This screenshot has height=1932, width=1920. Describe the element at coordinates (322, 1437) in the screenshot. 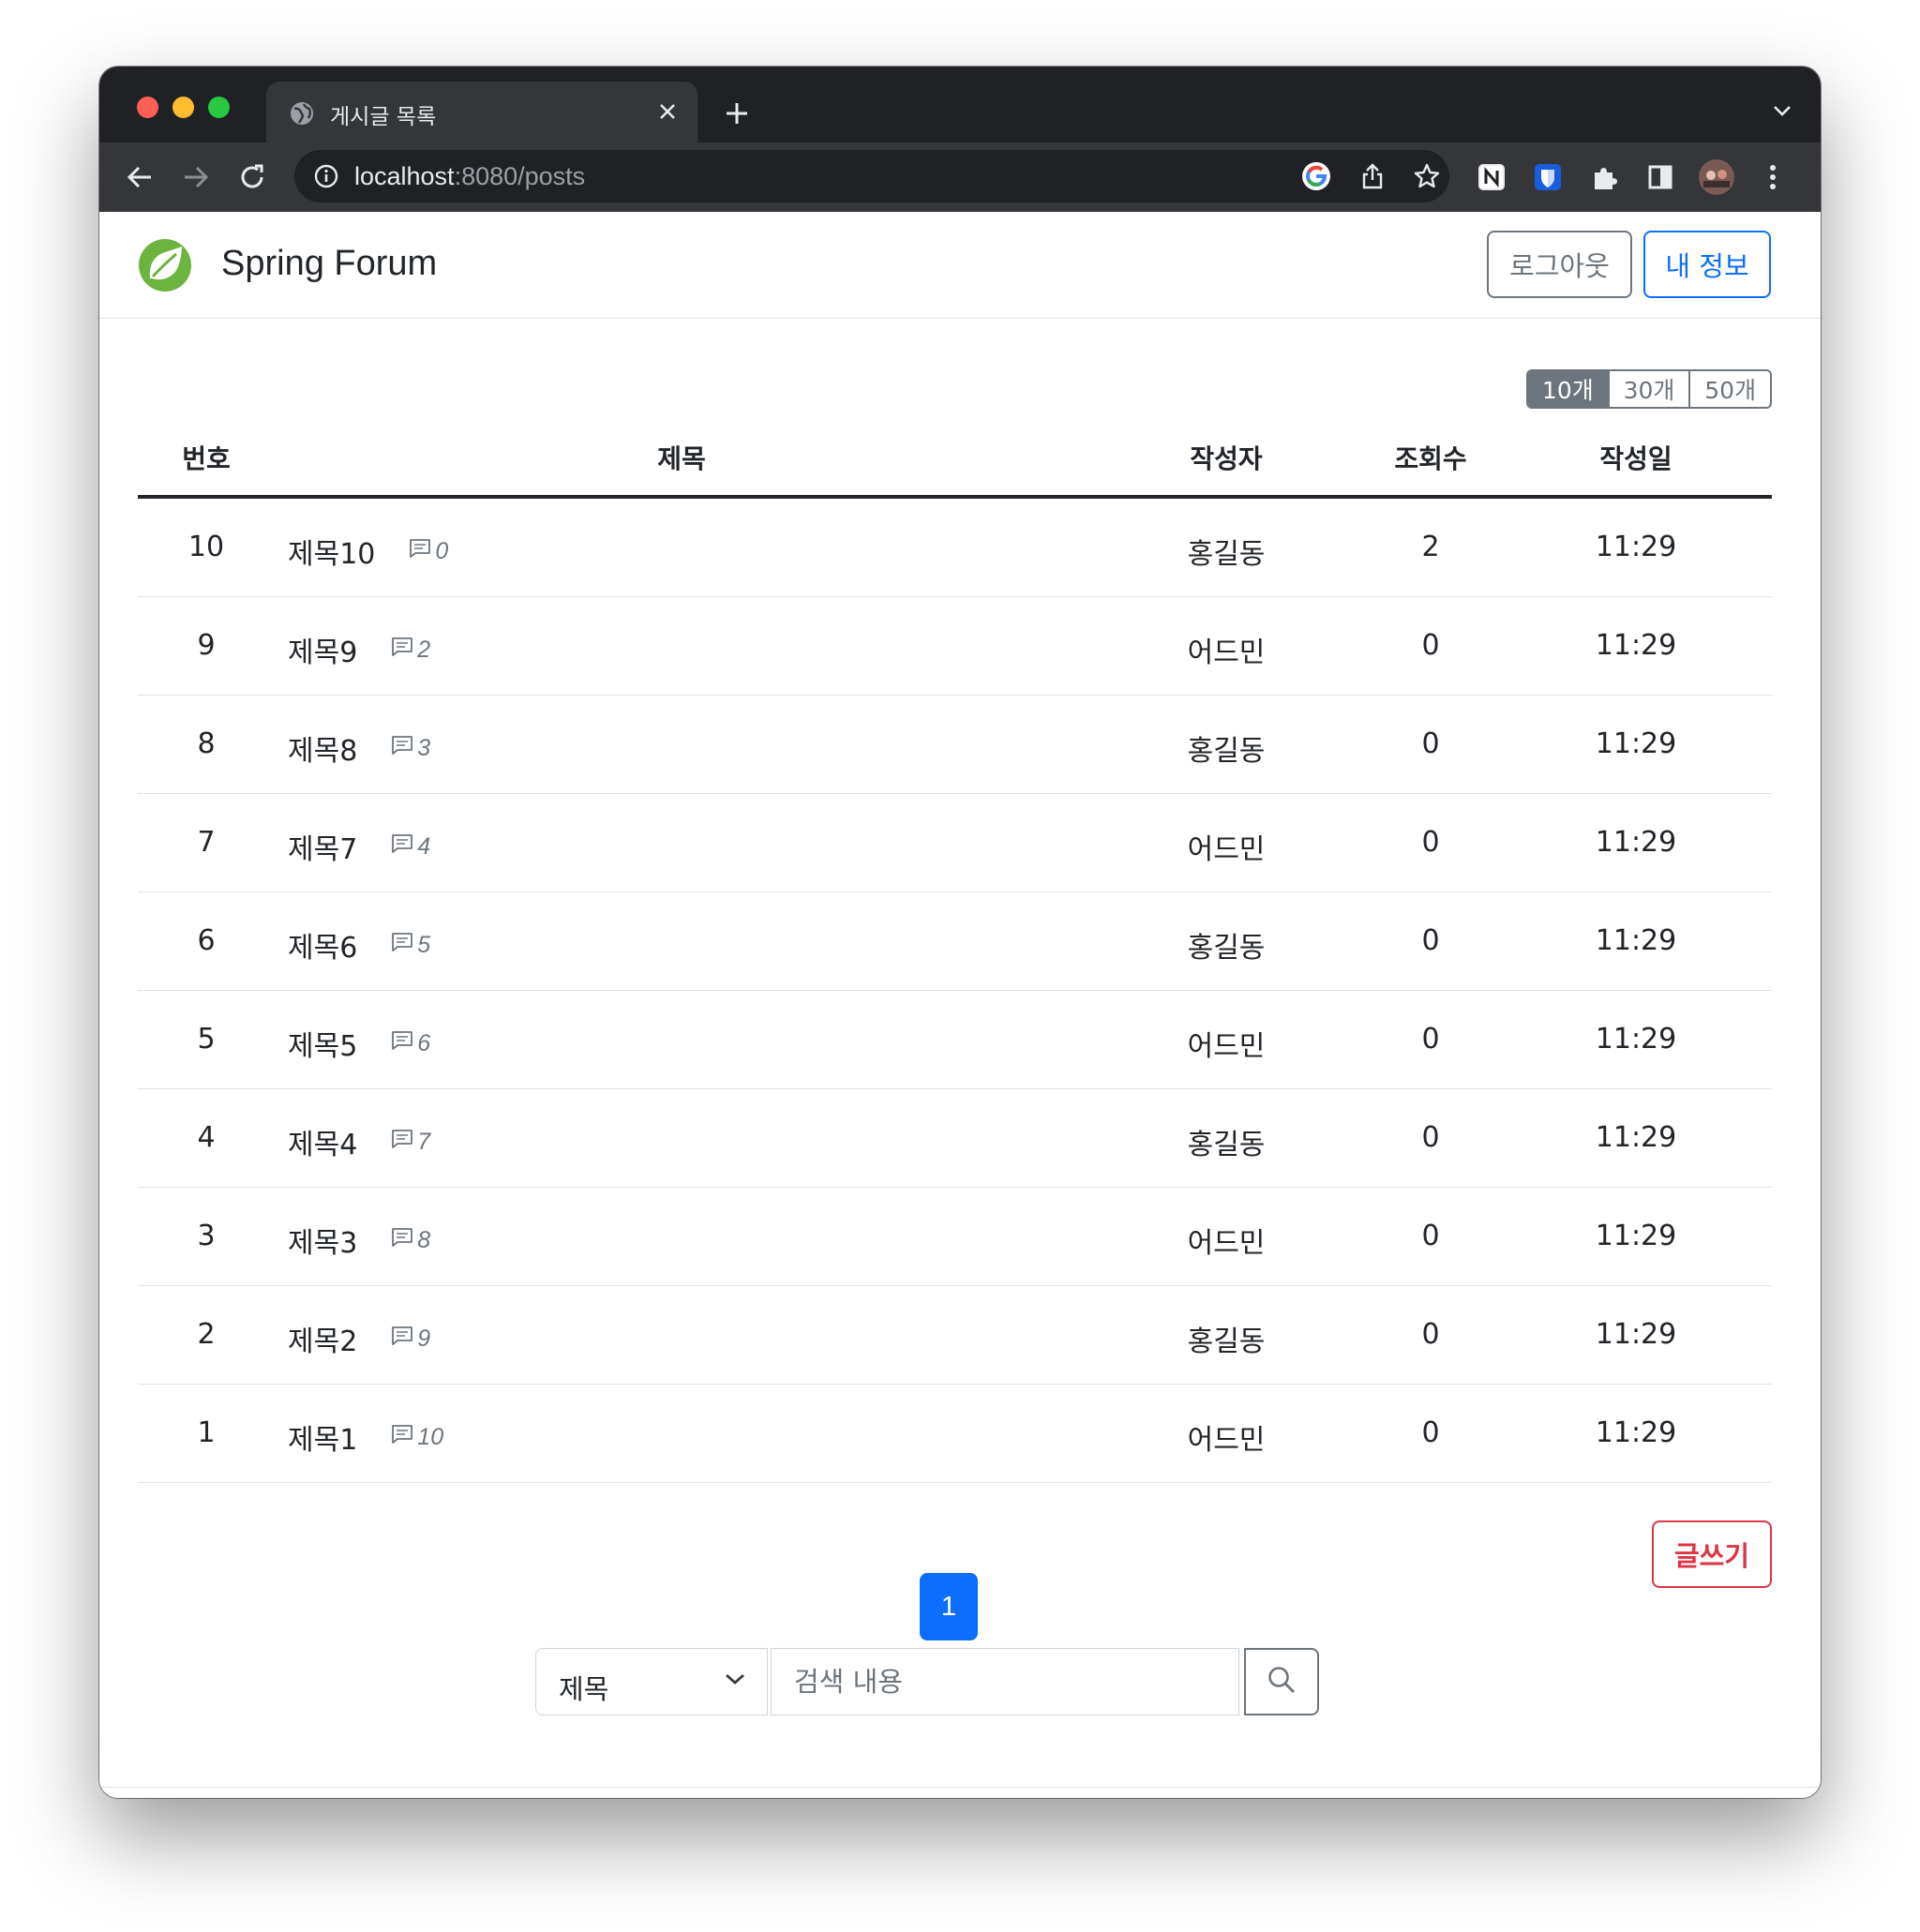

I see `post-title-link: 제목1` at that location.